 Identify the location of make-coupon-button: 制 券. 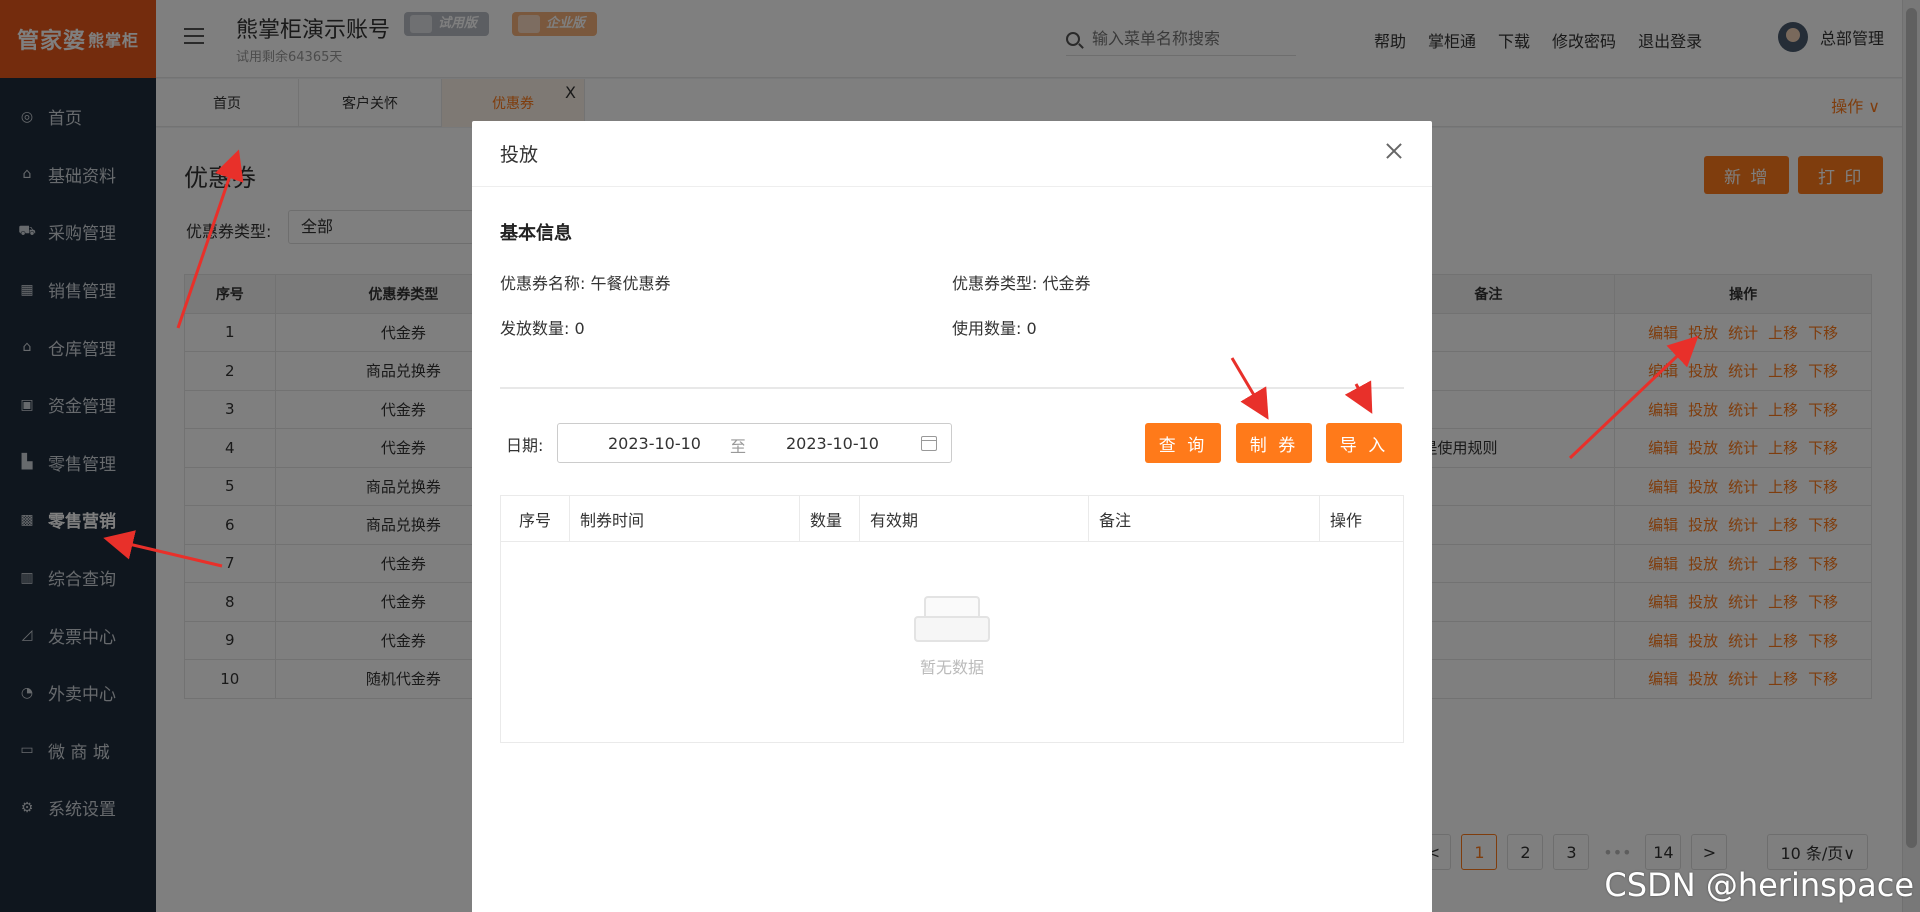
(1274, 443).